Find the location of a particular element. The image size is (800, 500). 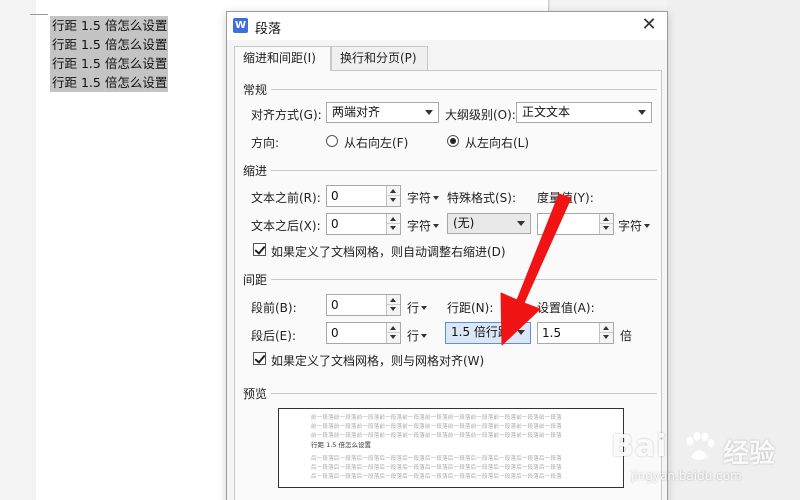

direction-ltr-label: 从左向右(L) is located at coordinates (497, 142).